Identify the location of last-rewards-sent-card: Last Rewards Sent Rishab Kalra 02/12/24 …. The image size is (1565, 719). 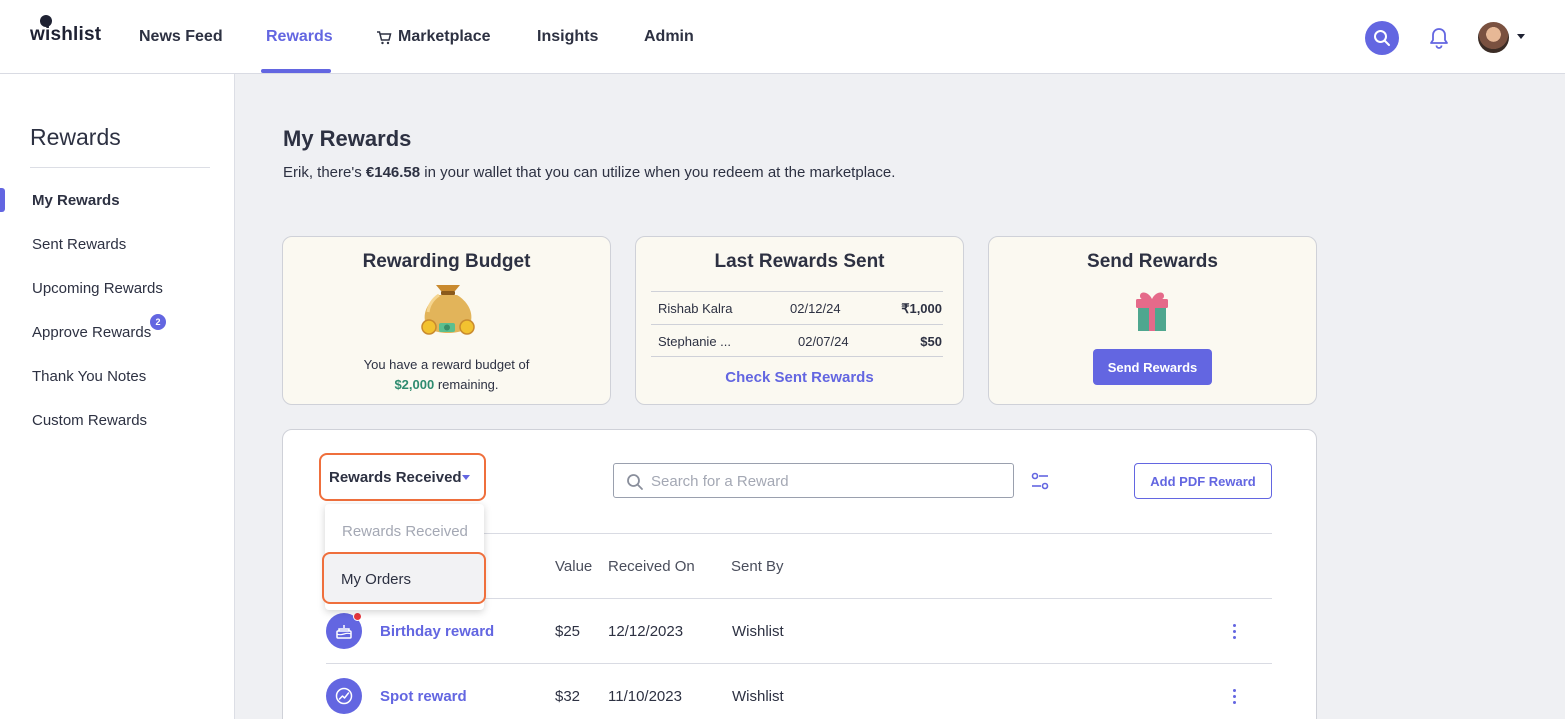
(799, 320).